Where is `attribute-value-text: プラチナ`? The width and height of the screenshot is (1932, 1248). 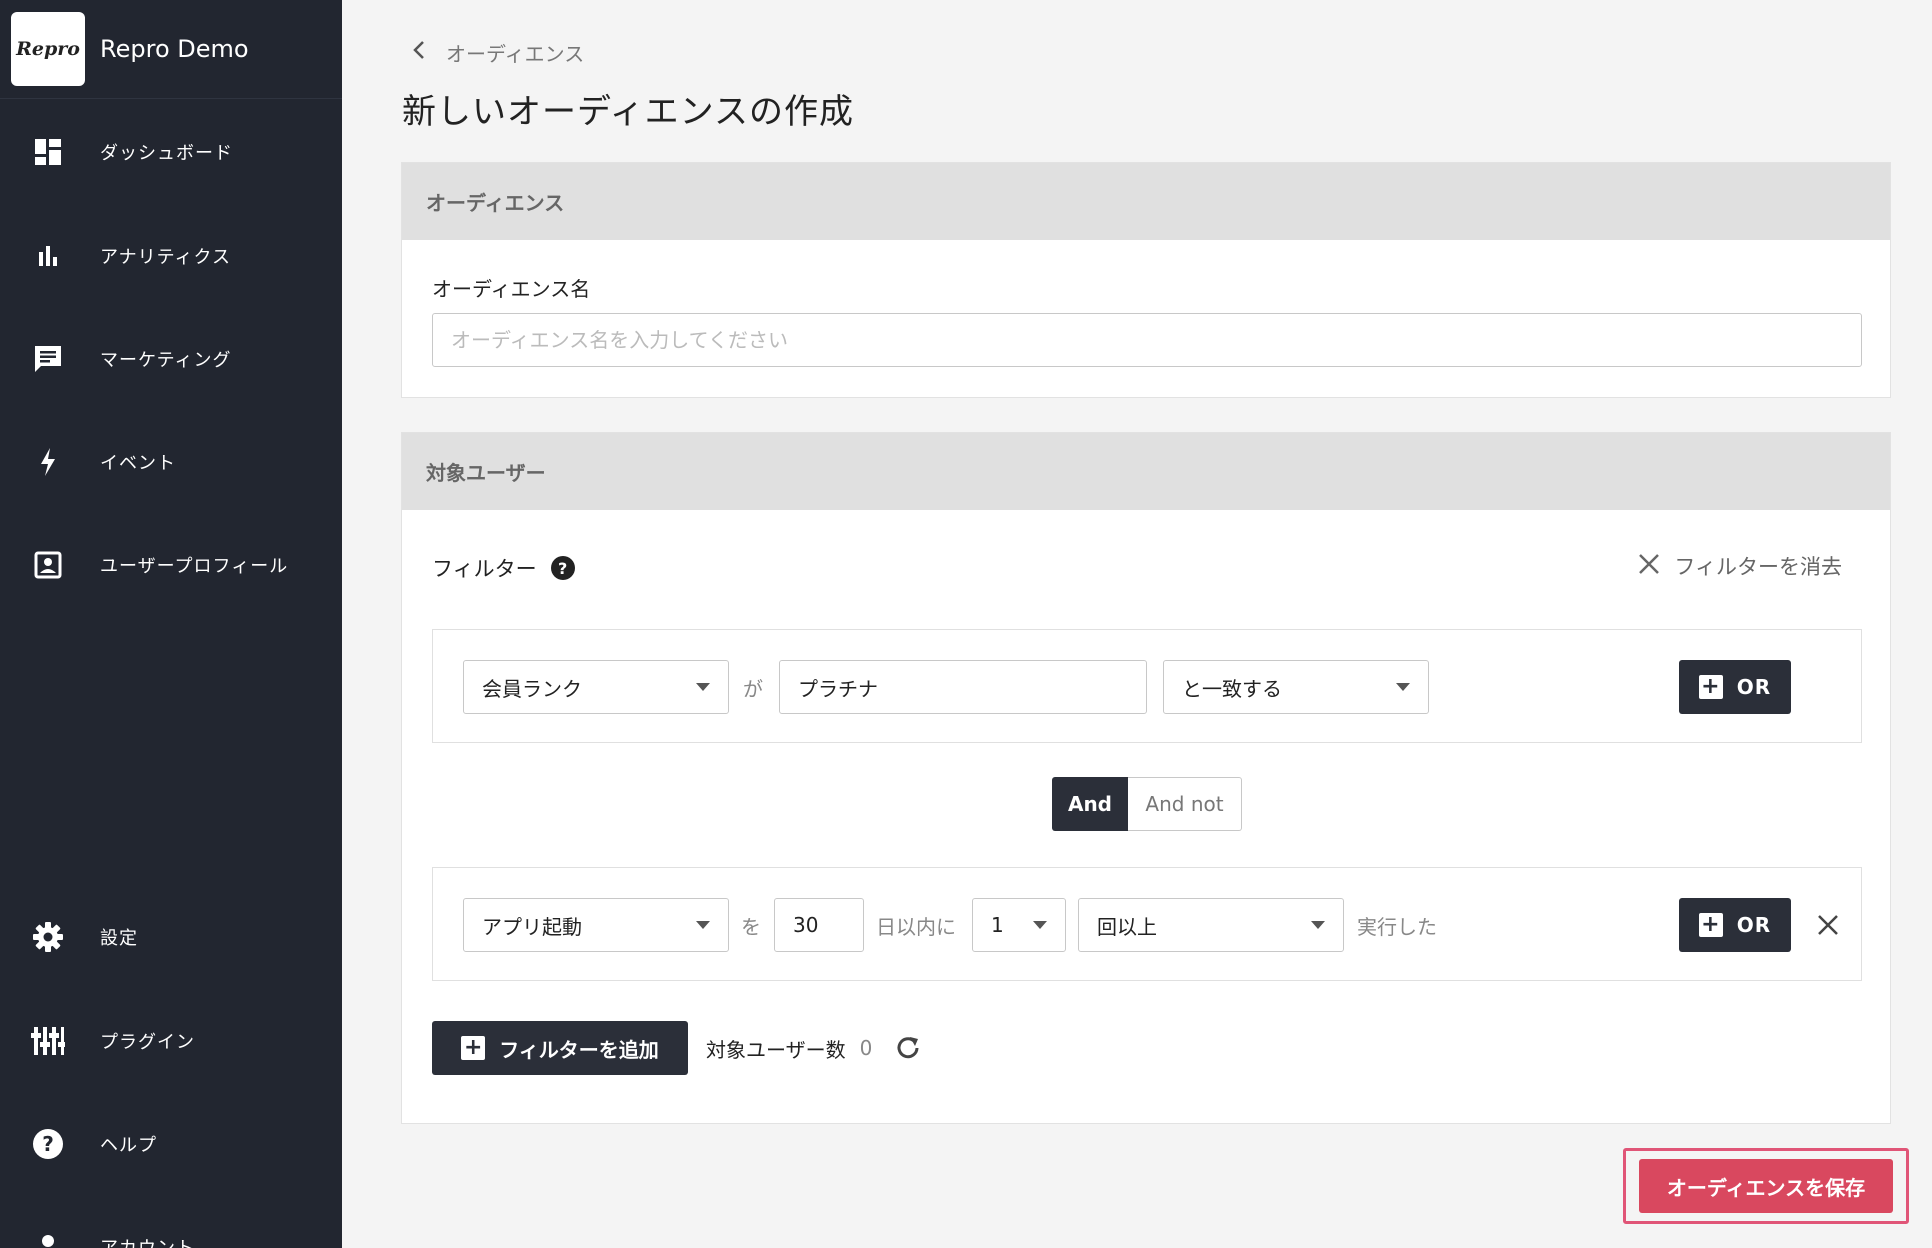 attribute-value-text: プラチナ is located at coordinates (838, 688).